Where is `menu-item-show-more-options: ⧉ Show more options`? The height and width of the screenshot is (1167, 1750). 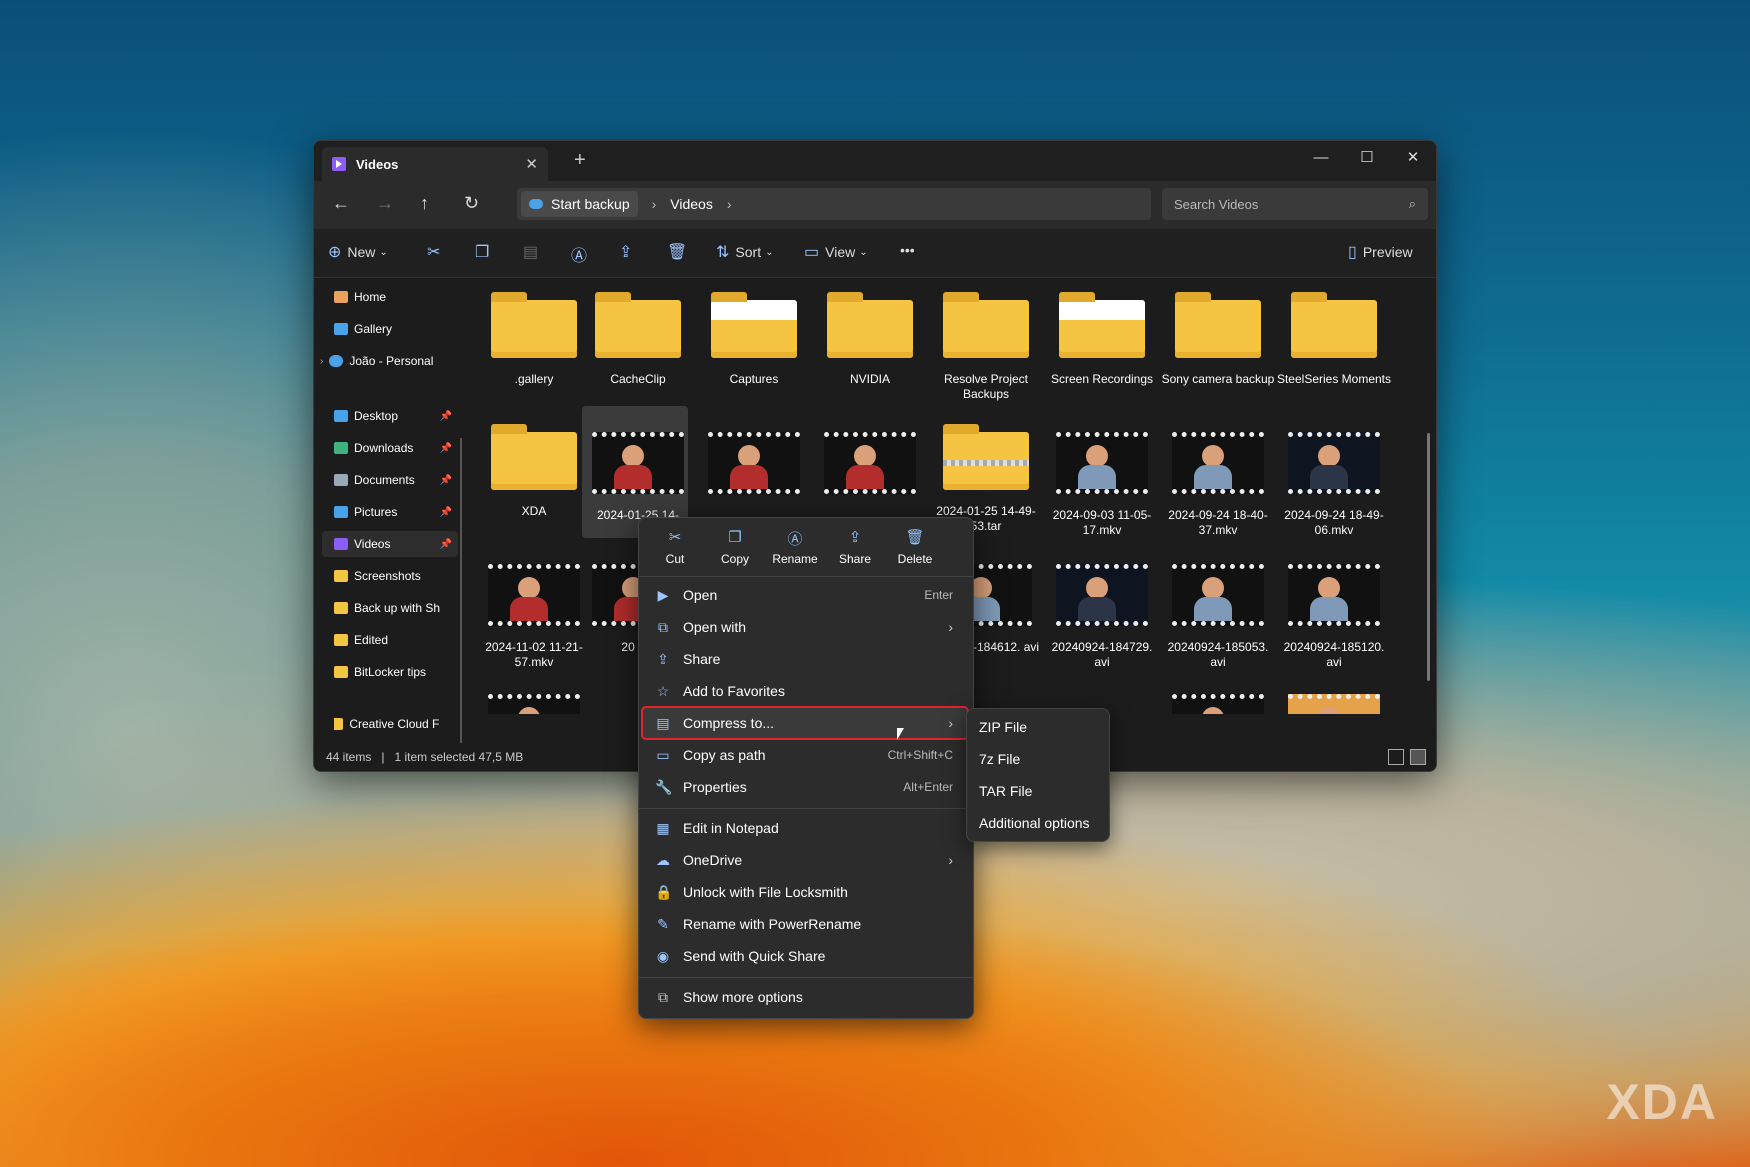 menu-item-show-more-options: ⧉ Show more options is located at coordinates (805, 997).